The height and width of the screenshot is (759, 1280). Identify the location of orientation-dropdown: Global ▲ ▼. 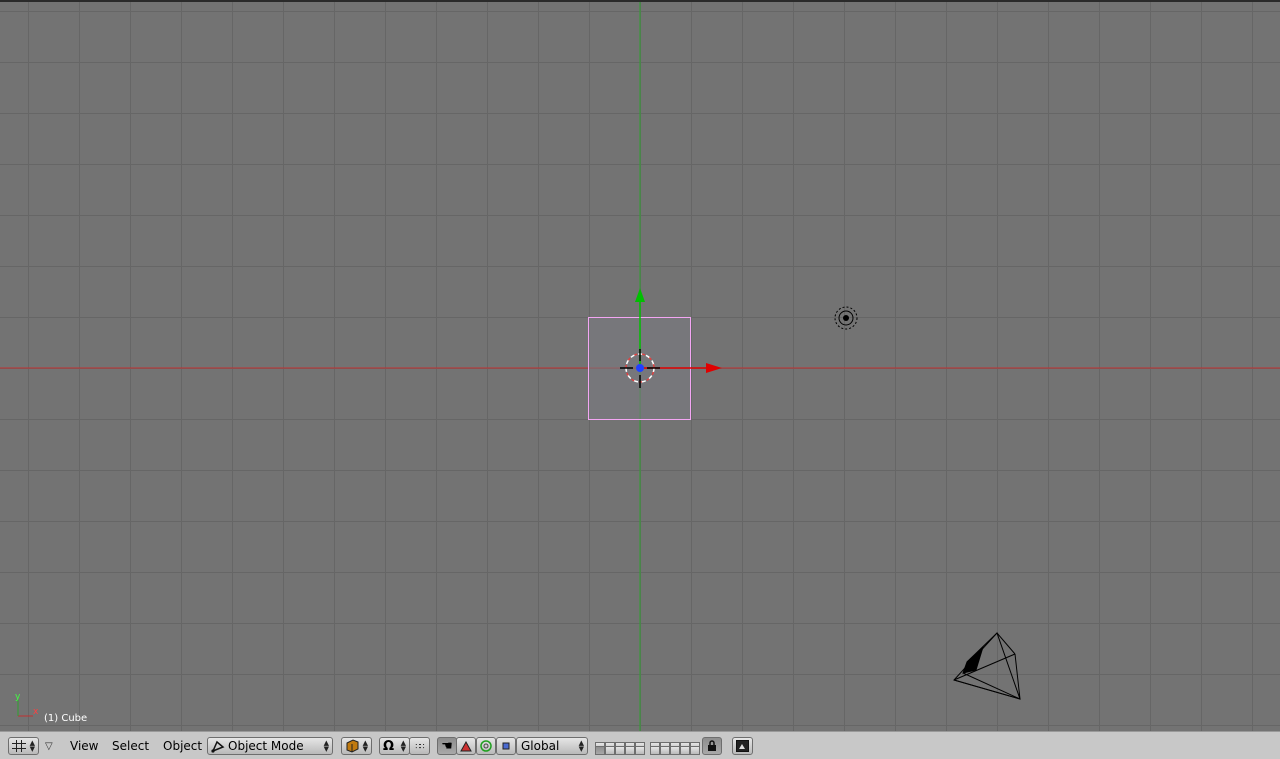
(552, 746).